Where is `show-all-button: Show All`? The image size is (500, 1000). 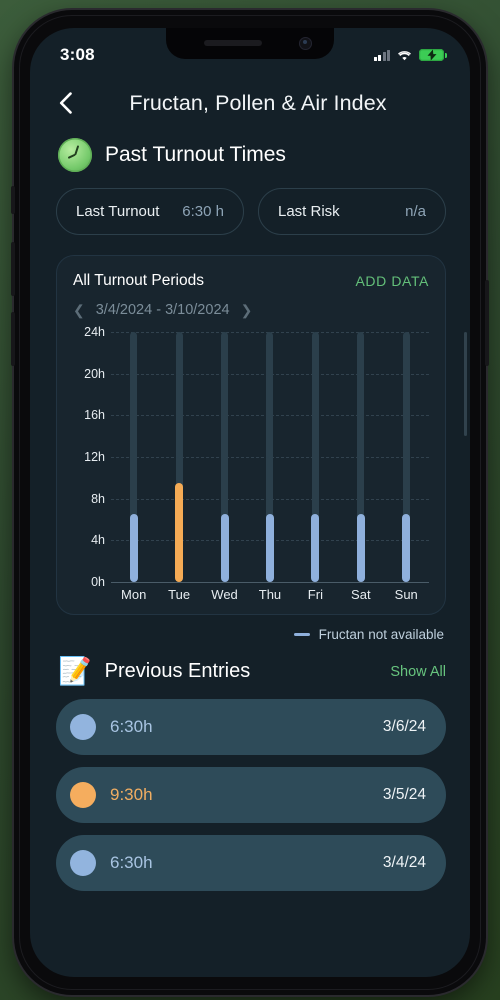 show-all-button: Show All is located at coordinates (418, 672).